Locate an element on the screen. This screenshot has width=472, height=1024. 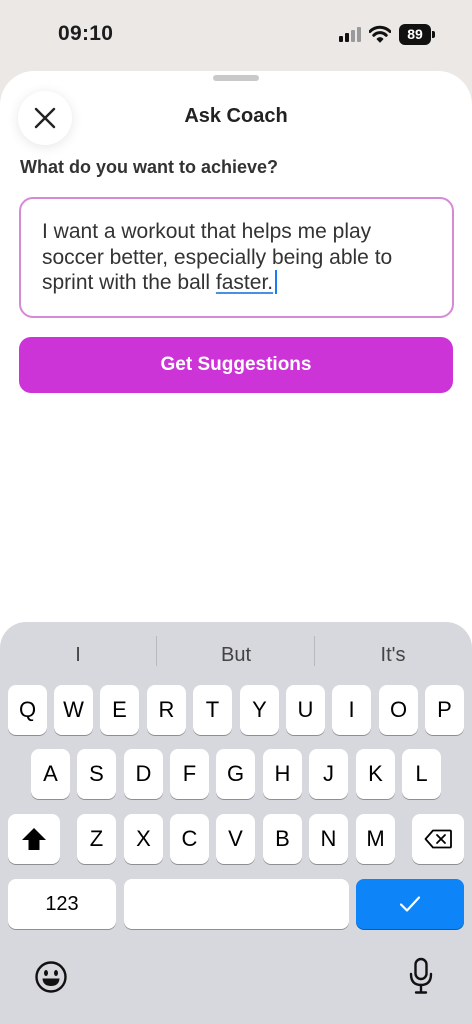
prompt-label: What do you want to achieve? is located at coordinates (149, 167).